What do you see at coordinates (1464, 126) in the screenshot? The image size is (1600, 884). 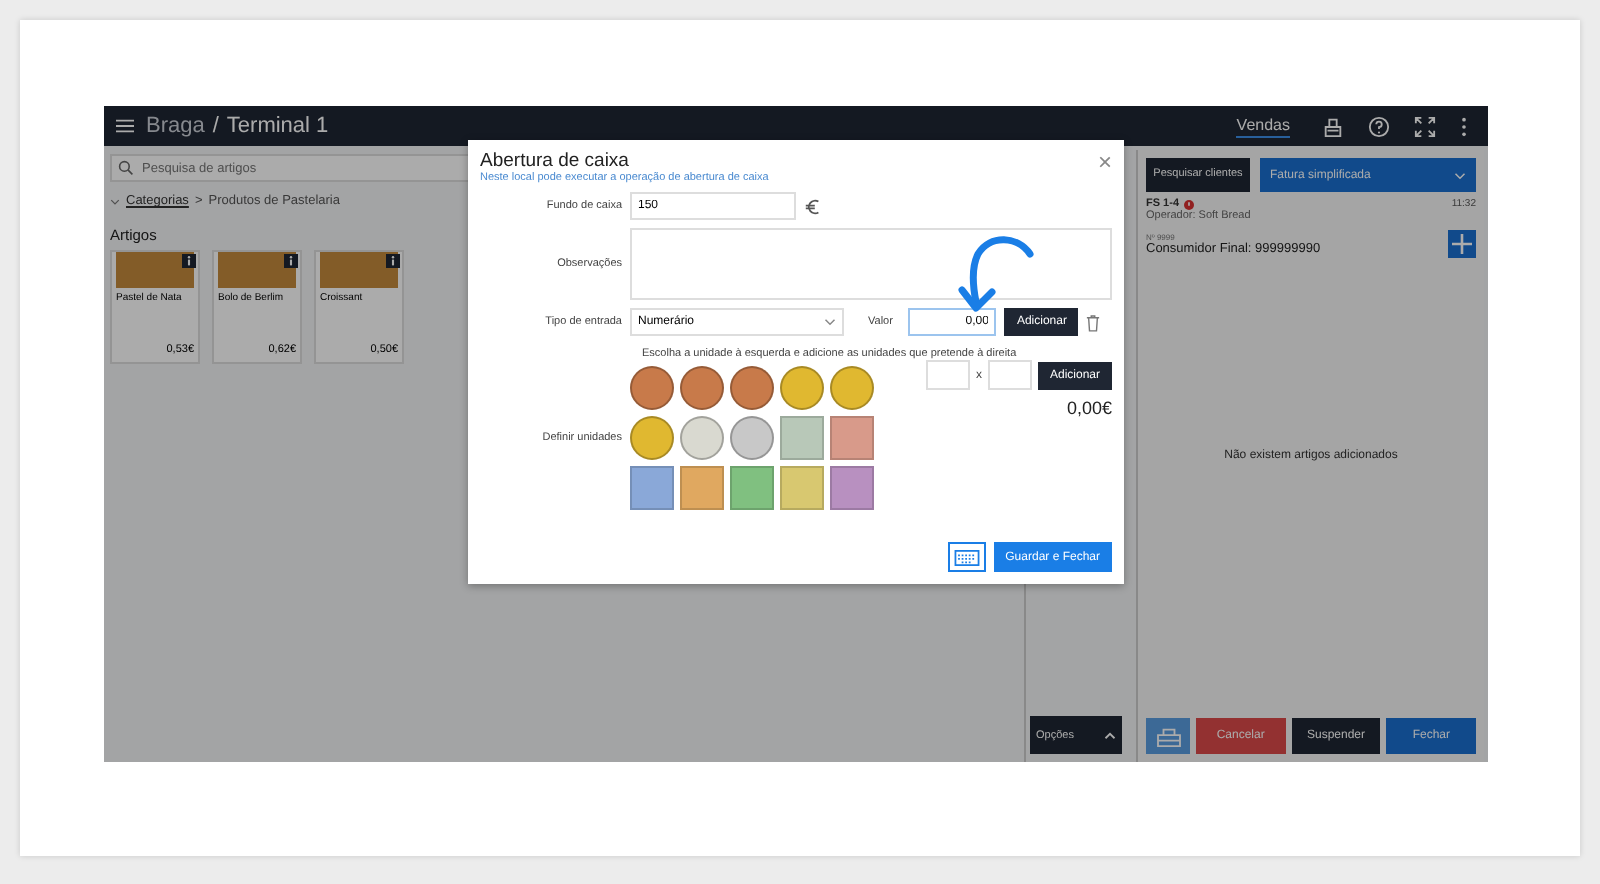 I see `more-icon` at bounding box center [1464, 126].